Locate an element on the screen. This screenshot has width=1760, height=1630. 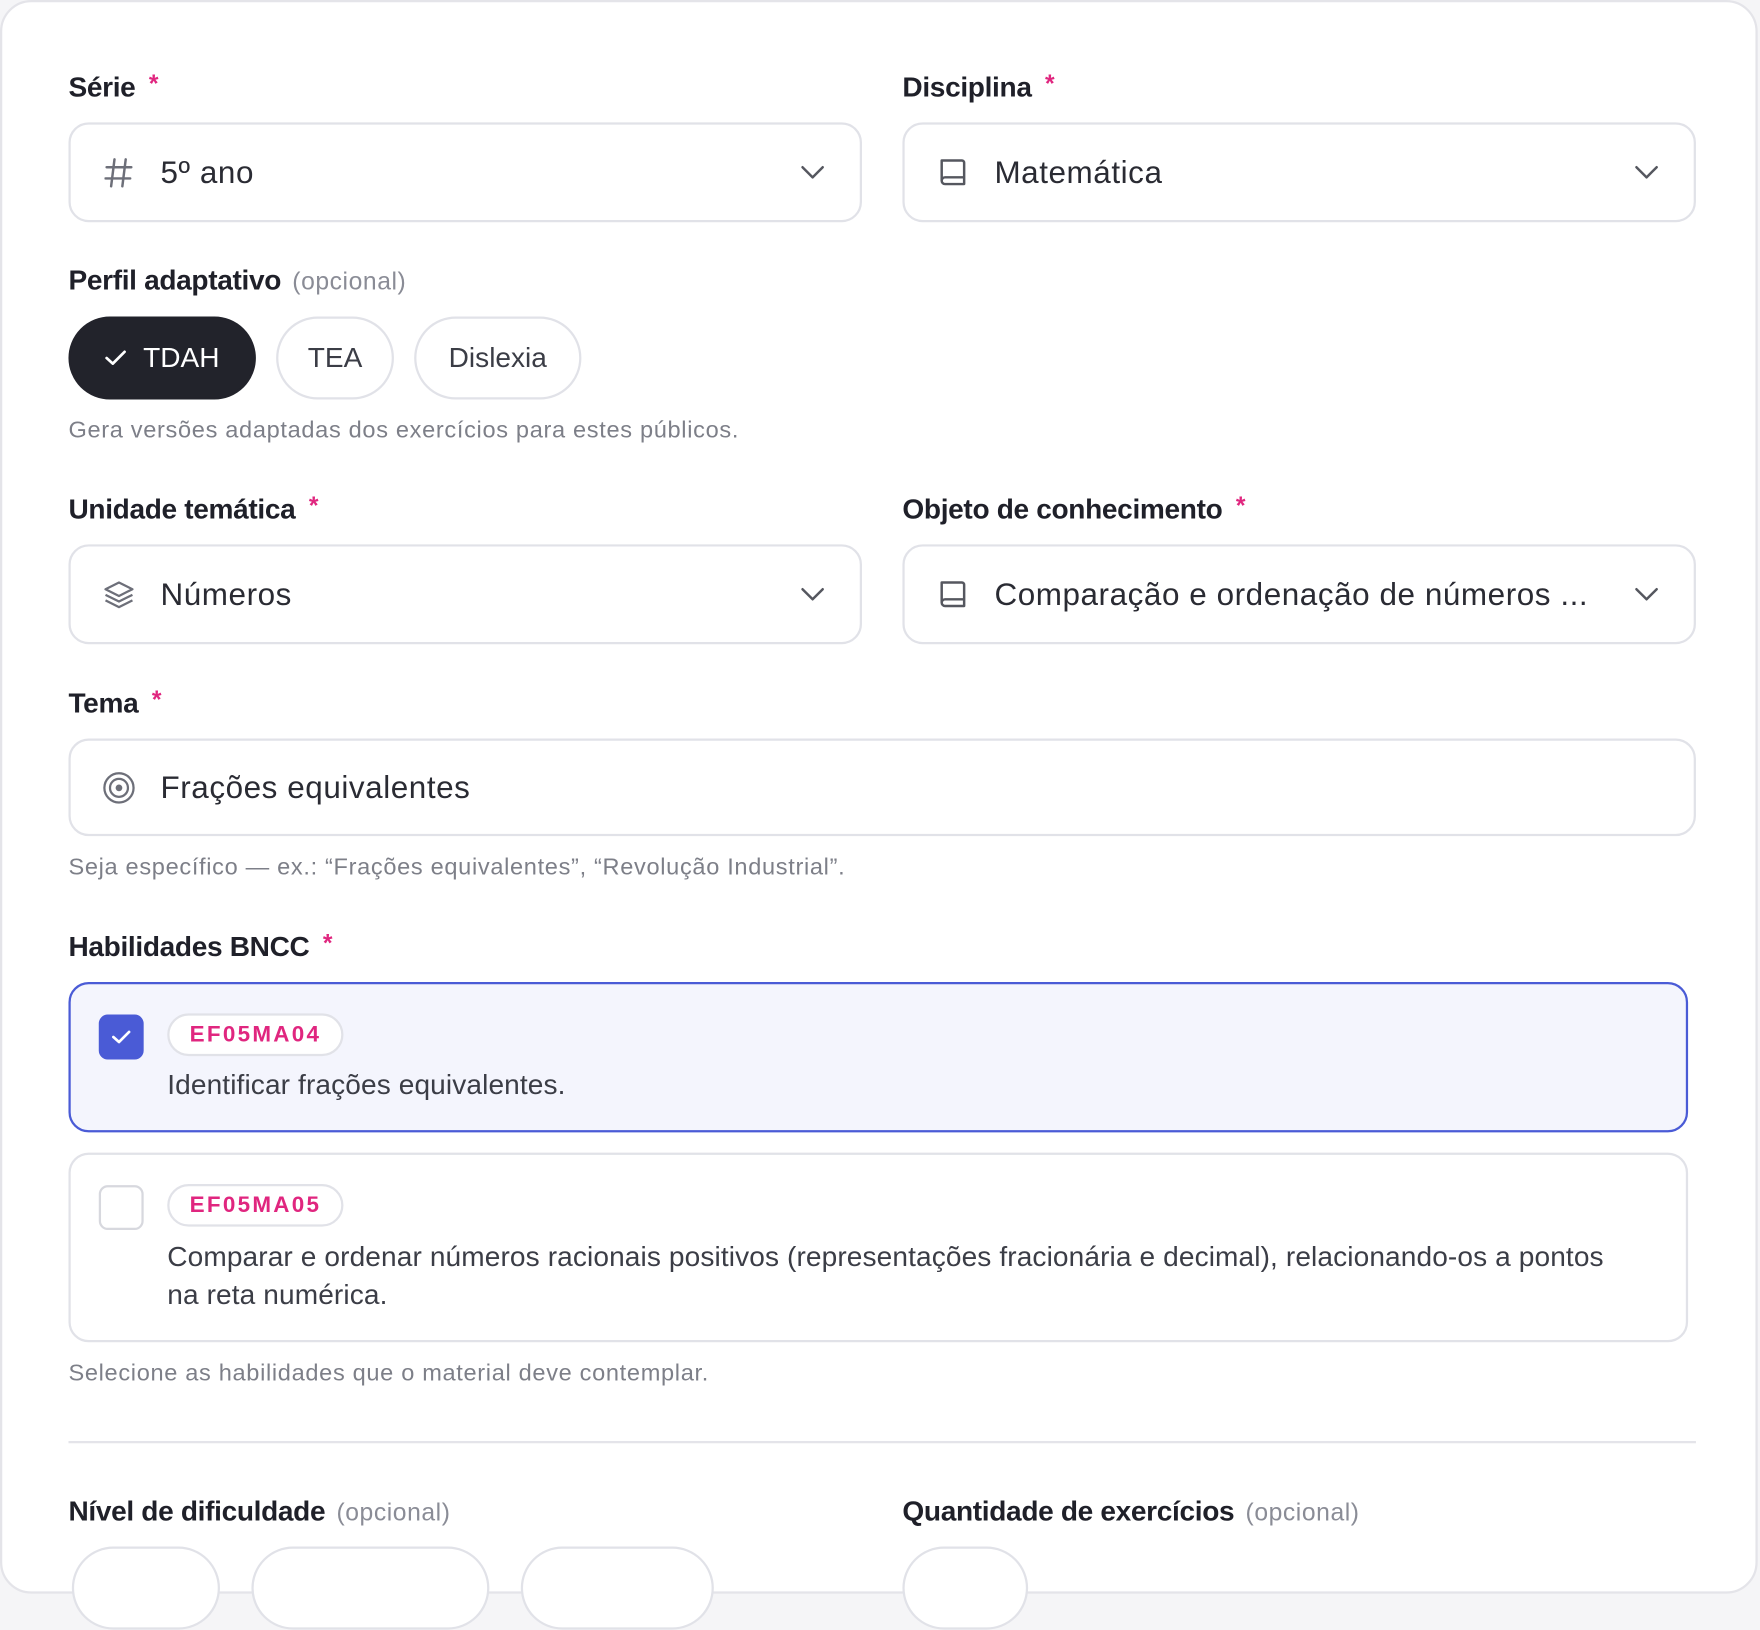
serie-select: 5º ano is located at coordinates (465, 172).